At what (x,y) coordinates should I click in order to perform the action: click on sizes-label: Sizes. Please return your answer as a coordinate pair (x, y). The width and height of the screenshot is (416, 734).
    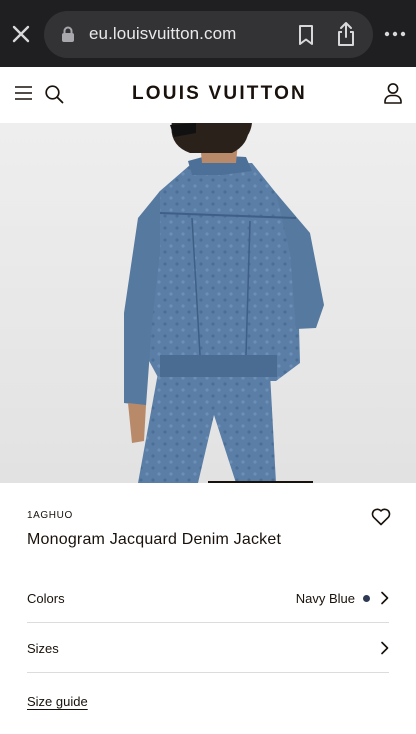
    Looking at the image, I should click on (43, 648).